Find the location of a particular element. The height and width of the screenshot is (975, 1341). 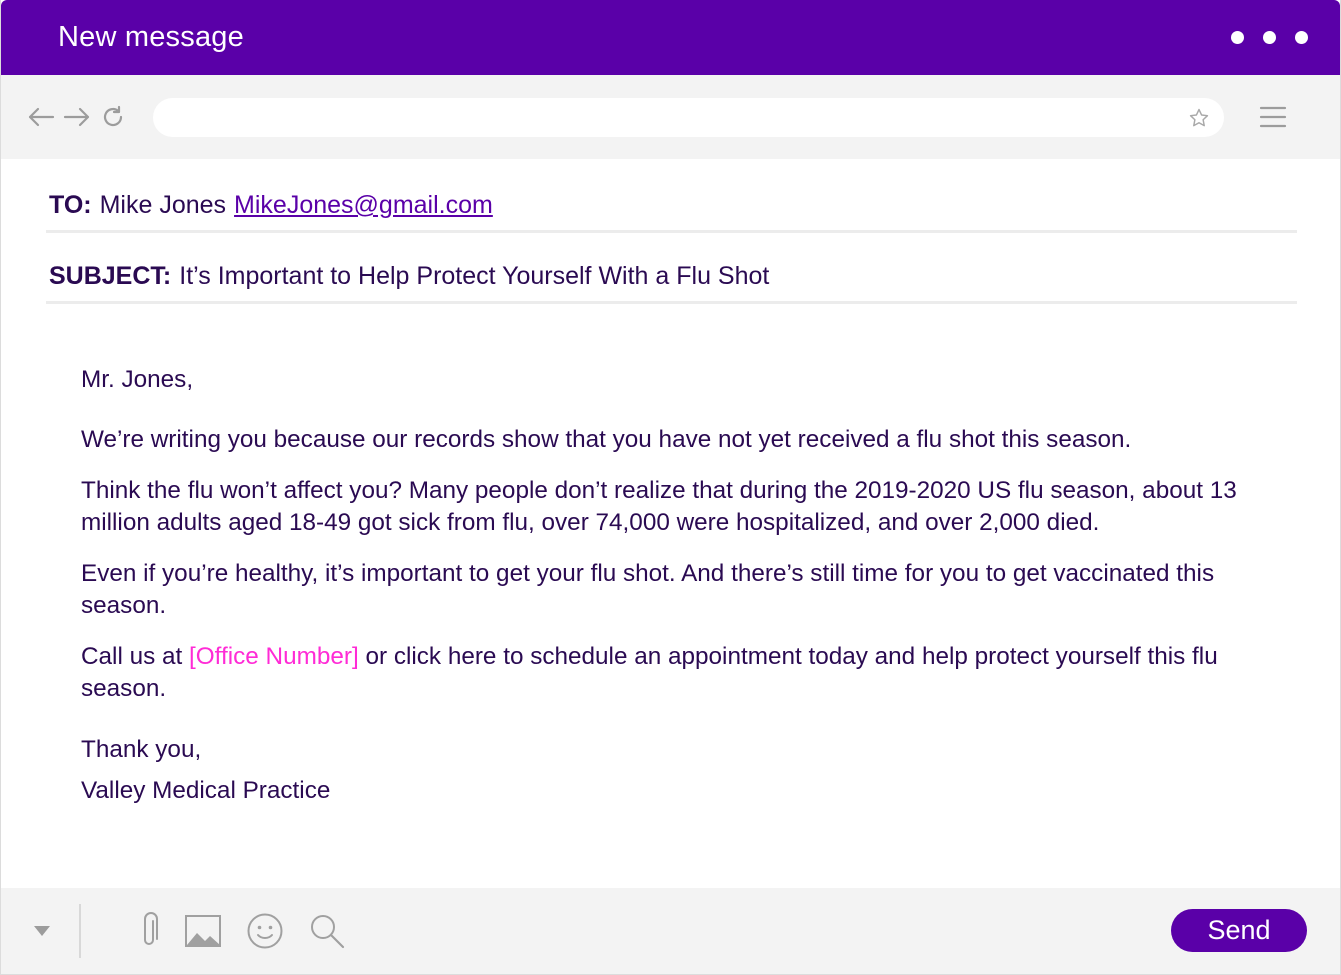

subject-label: SUBJECT: is located at coordinates (110, 276).